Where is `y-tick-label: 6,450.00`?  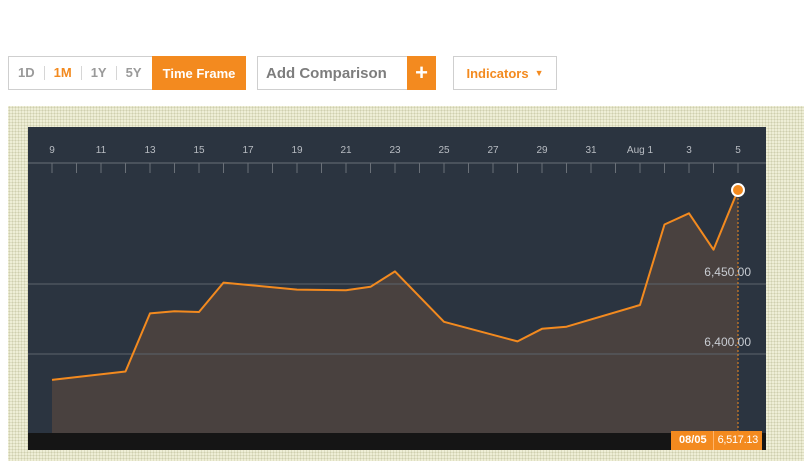 y-tick-label: 6,450.00 is located at coordinates (727, 272).